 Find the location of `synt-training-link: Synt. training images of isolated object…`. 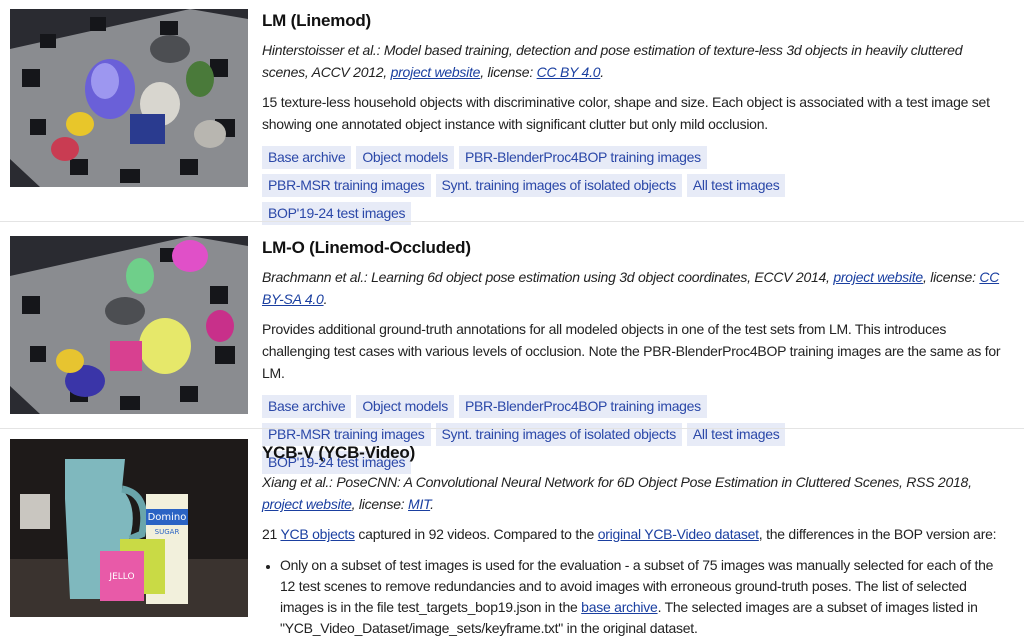

synt-training-link: Synt. training images of isolated object… is located at coordinates (558, 185).